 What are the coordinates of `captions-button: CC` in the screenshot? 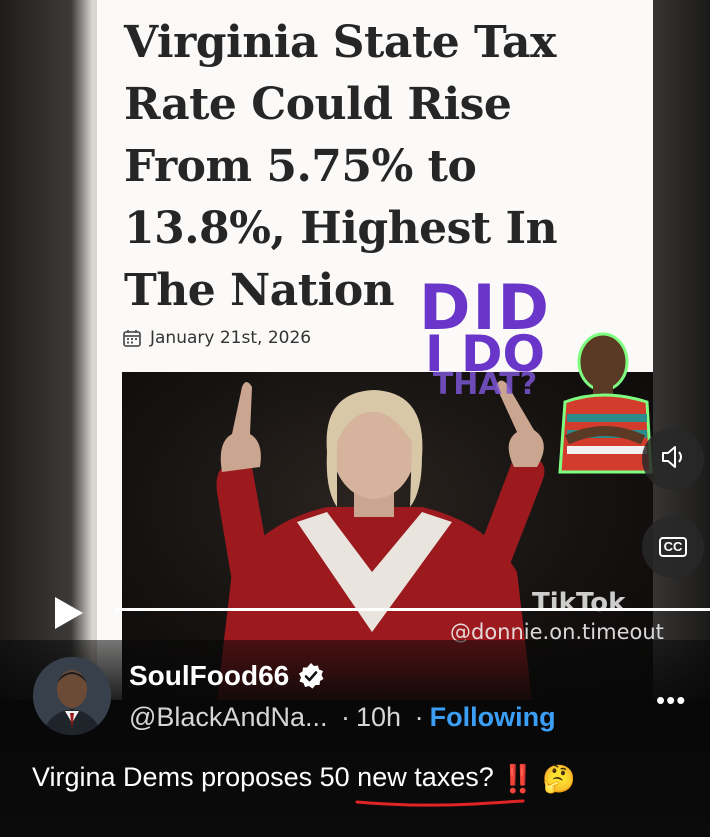 It's located at (673, 547).